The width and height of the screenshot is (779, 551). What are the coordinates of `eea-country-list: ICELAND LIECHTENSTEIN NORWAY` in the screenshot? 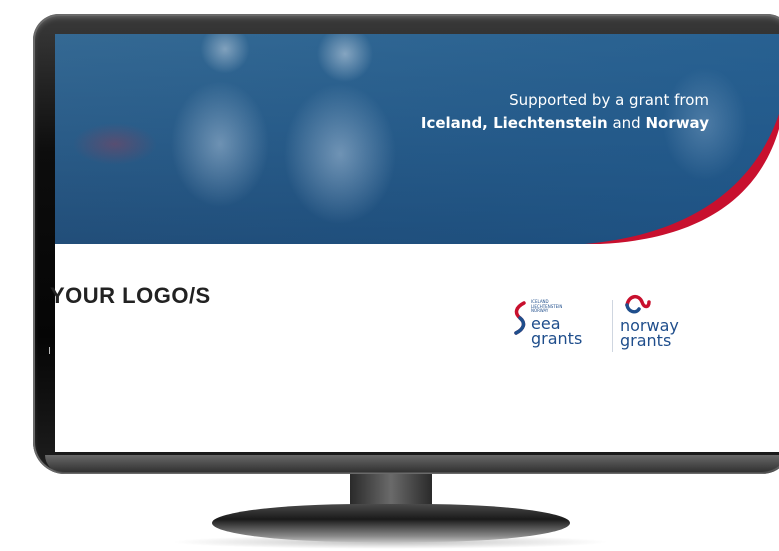 It's located at (547, 306).